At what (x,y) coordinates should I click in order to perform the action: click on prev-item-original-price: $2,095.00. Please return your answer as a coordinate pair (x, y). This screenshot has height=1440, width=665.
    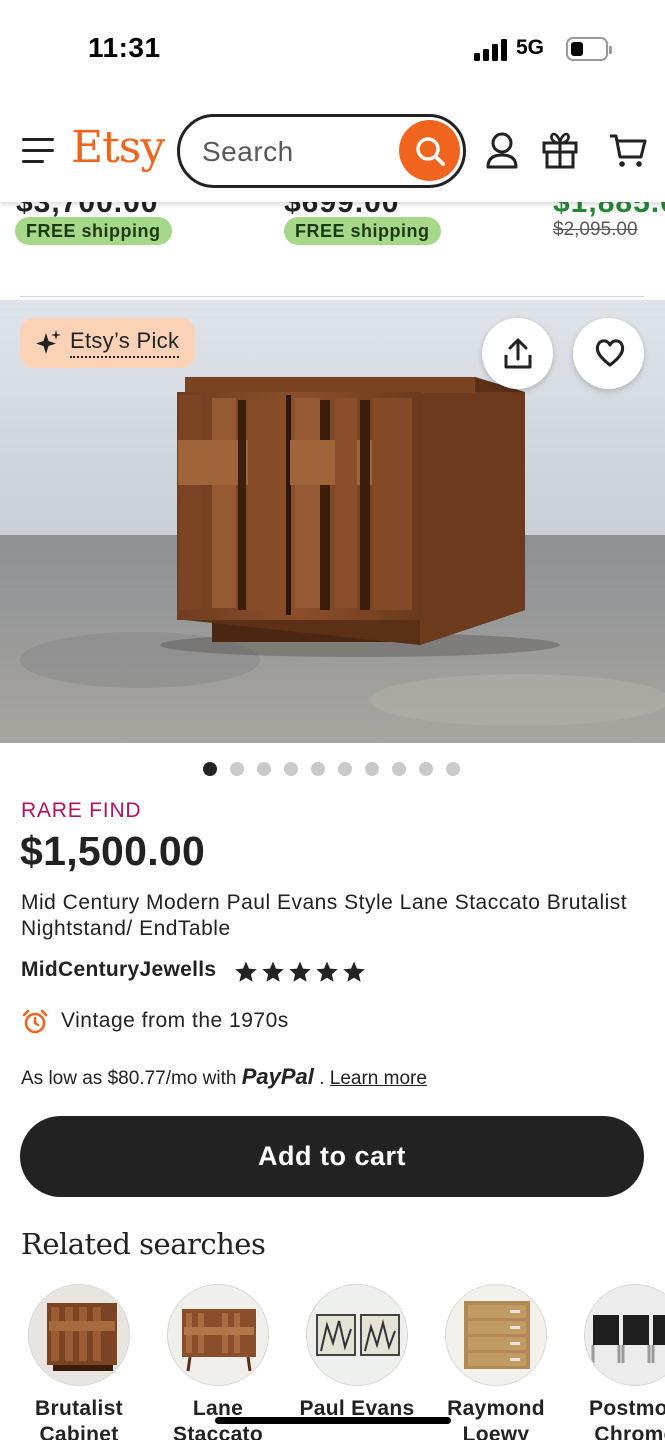
    Looking at the image, I should click on (595, 229).